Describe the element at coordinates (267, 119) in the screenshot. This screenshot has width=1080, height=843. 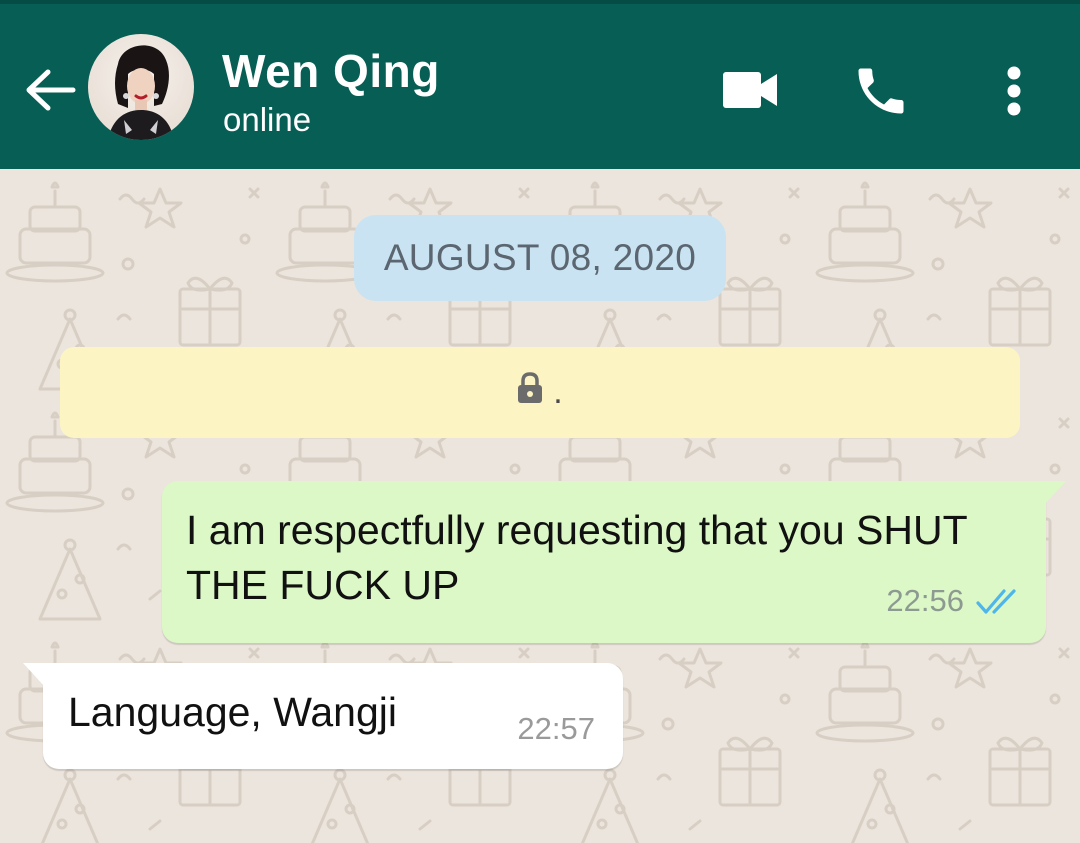
I see `contact-status: online` at that location.